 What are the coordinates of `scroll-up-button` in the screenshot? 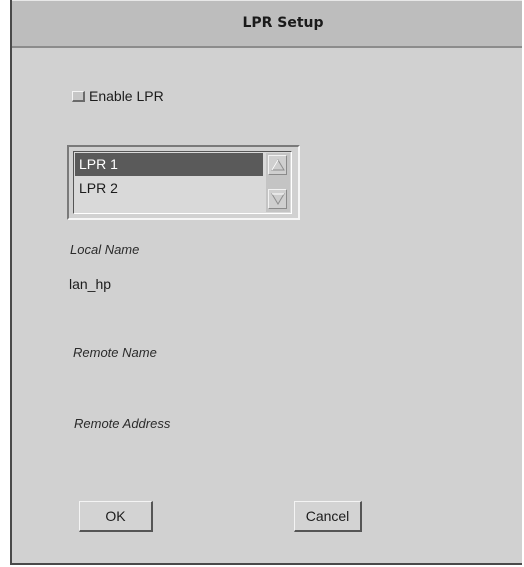 It's located at (277, 165).